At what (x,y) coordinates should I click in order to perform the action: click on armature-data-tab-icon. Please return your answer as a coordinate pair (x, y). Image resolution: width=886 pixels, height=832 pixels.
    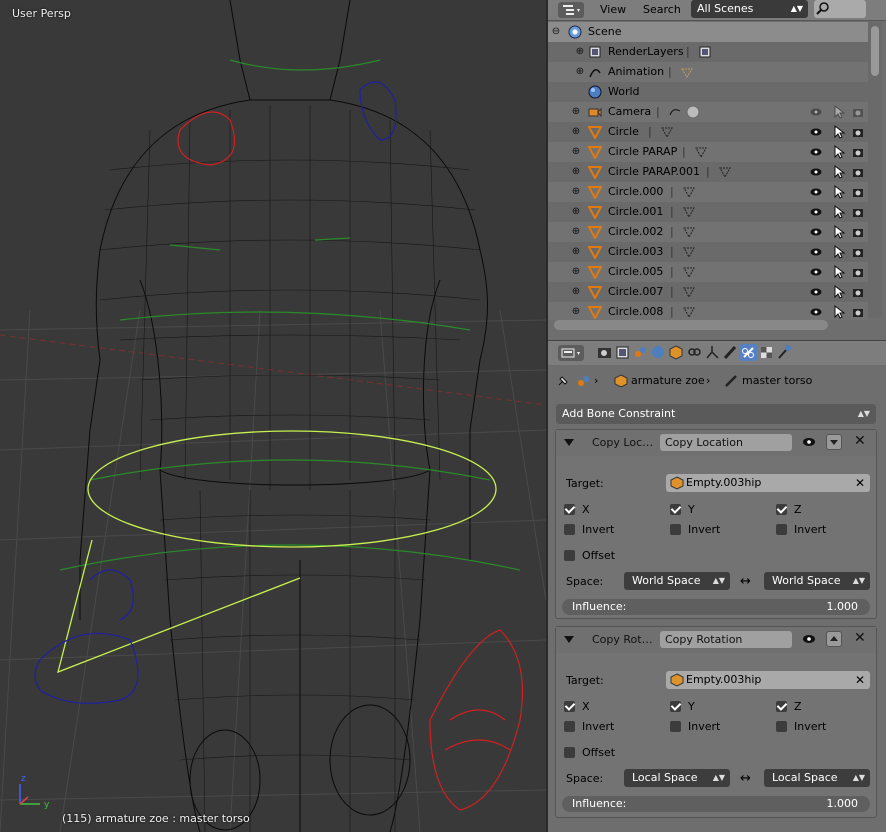
    Looking at the image, I should click on (712, 352).